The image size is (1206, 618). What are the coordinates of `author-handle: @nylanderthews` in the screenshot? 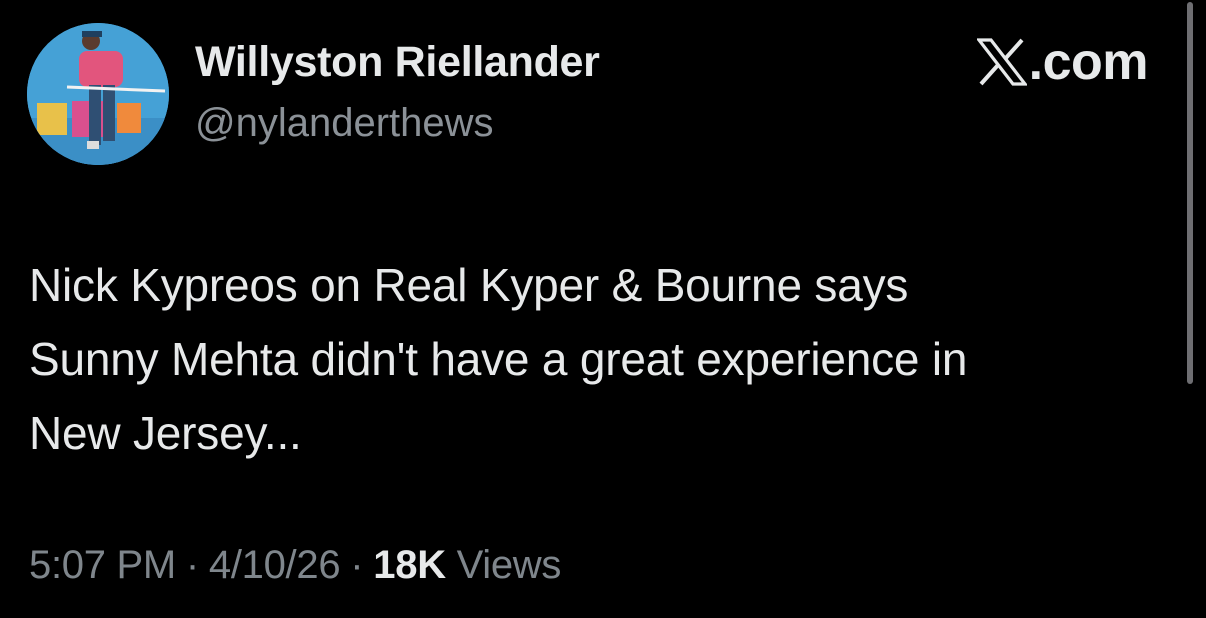 It's located at (344, 123).